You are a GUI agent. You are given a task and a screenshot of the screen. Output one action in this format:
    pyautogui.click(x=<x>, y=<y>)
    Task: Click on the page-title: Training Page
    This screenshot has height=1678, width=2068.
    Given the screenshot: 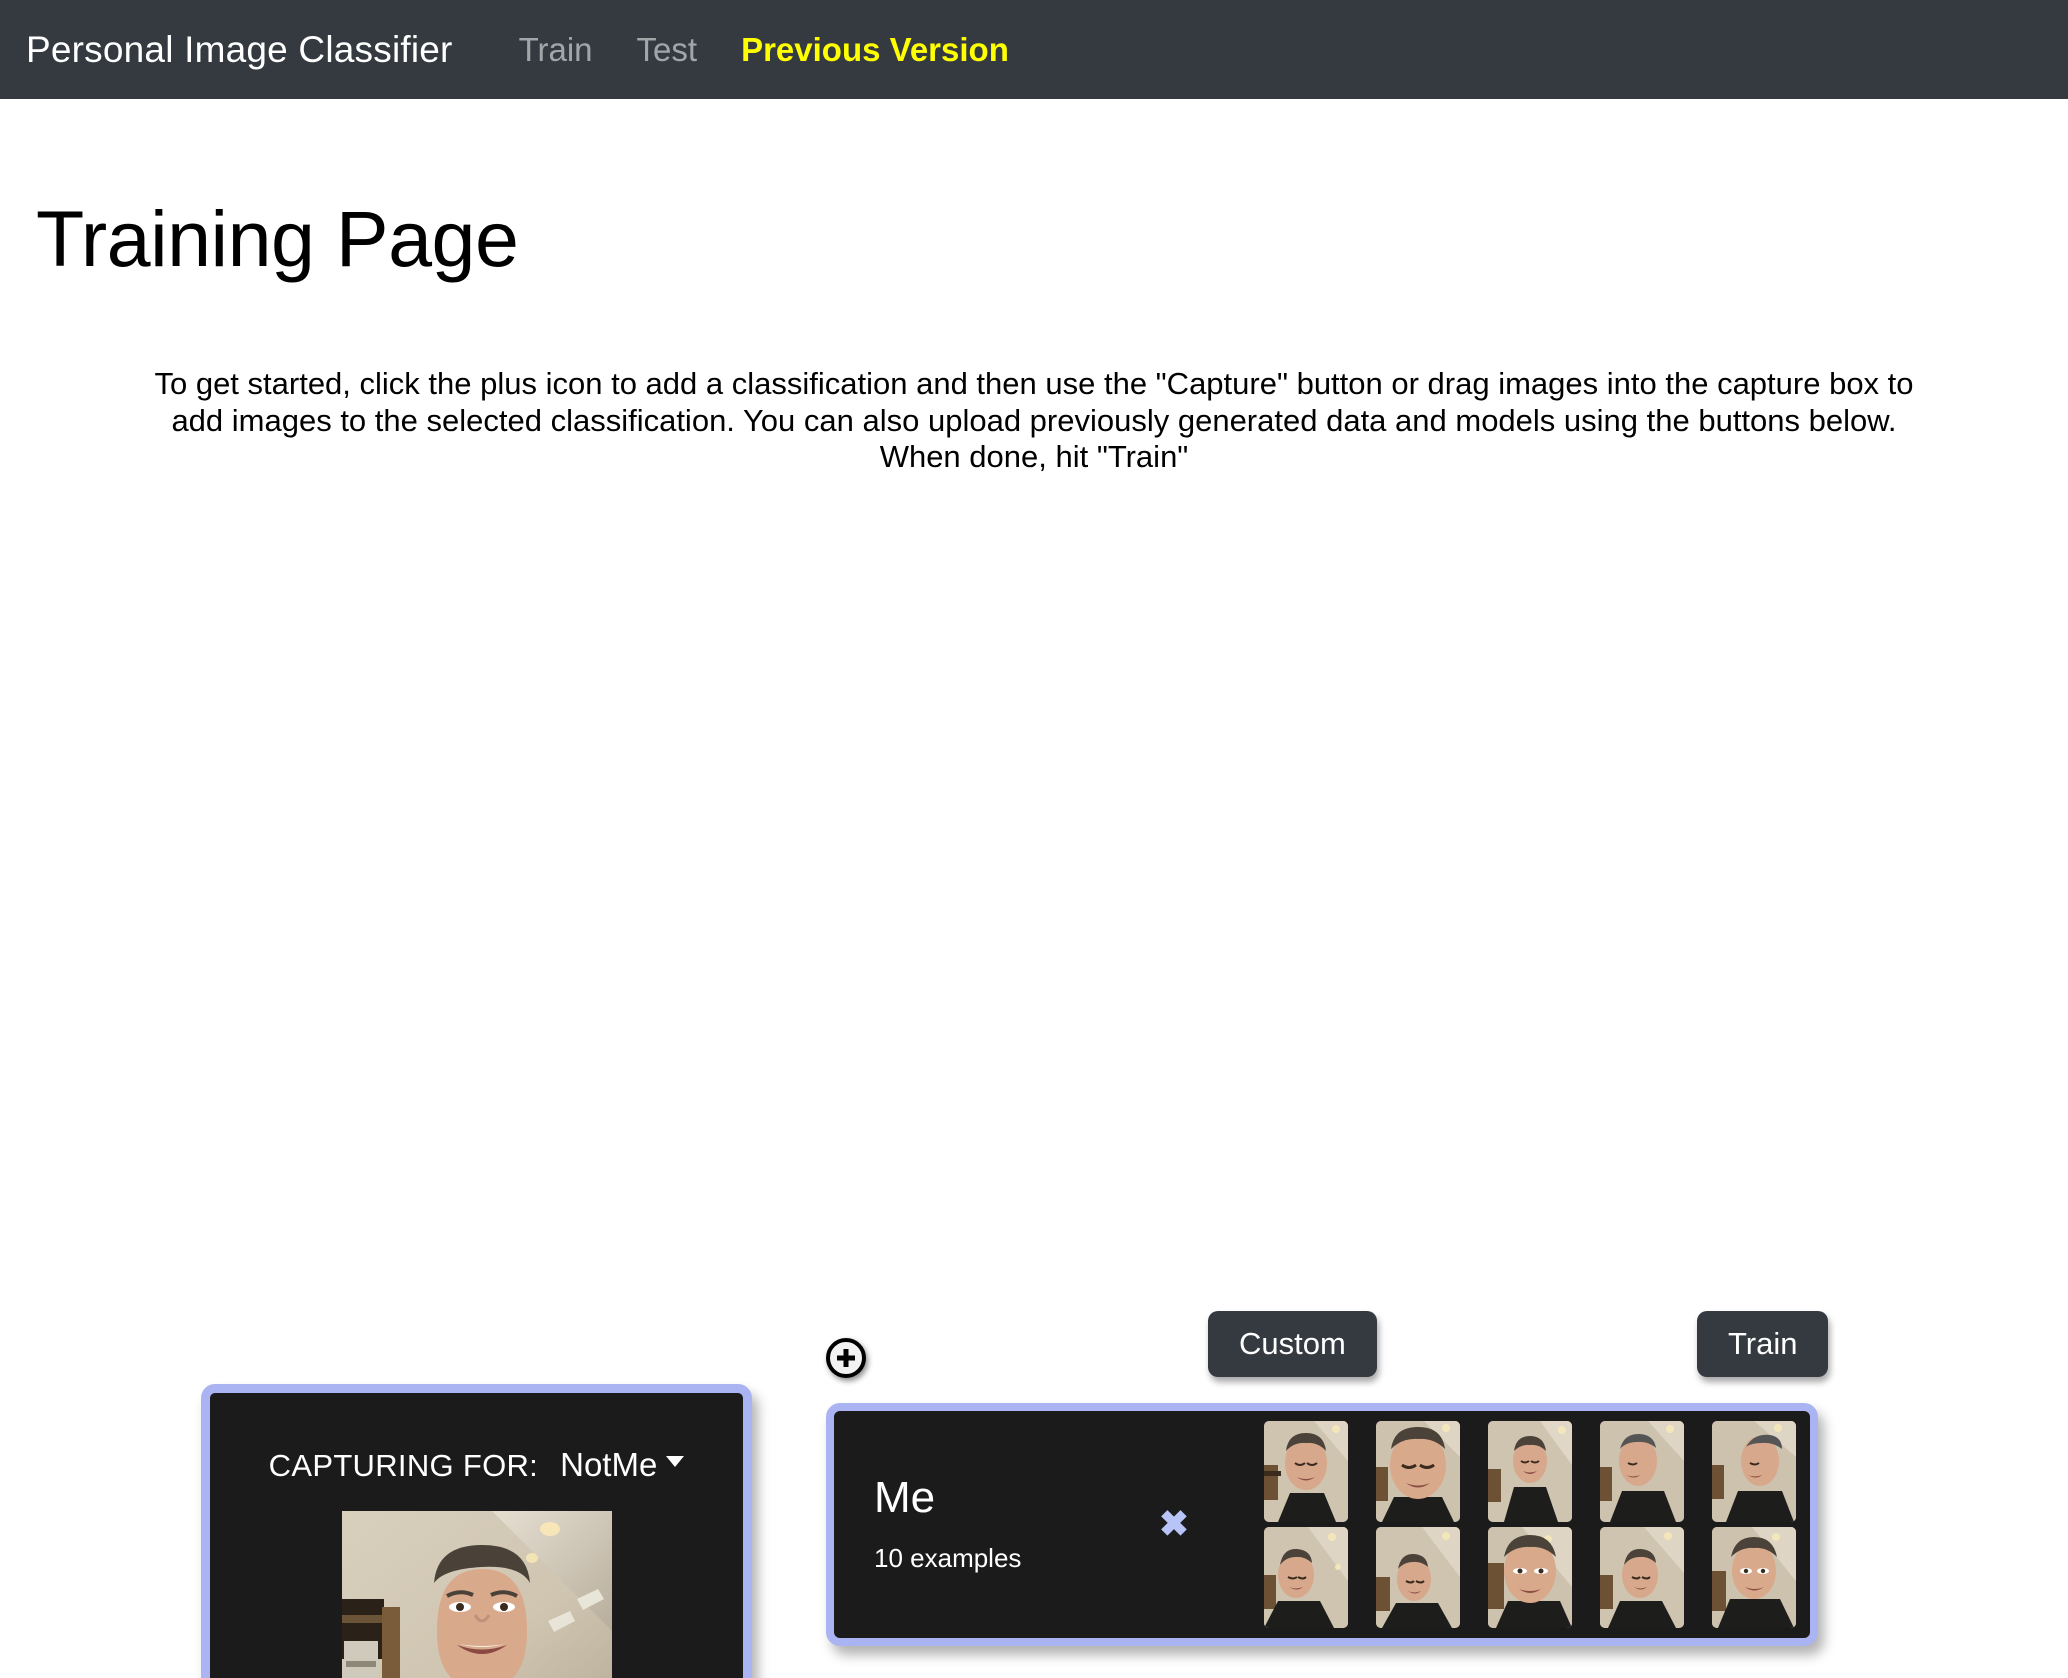 What is the action you would take?
    pyautogui.click(x=277, y=238)
    